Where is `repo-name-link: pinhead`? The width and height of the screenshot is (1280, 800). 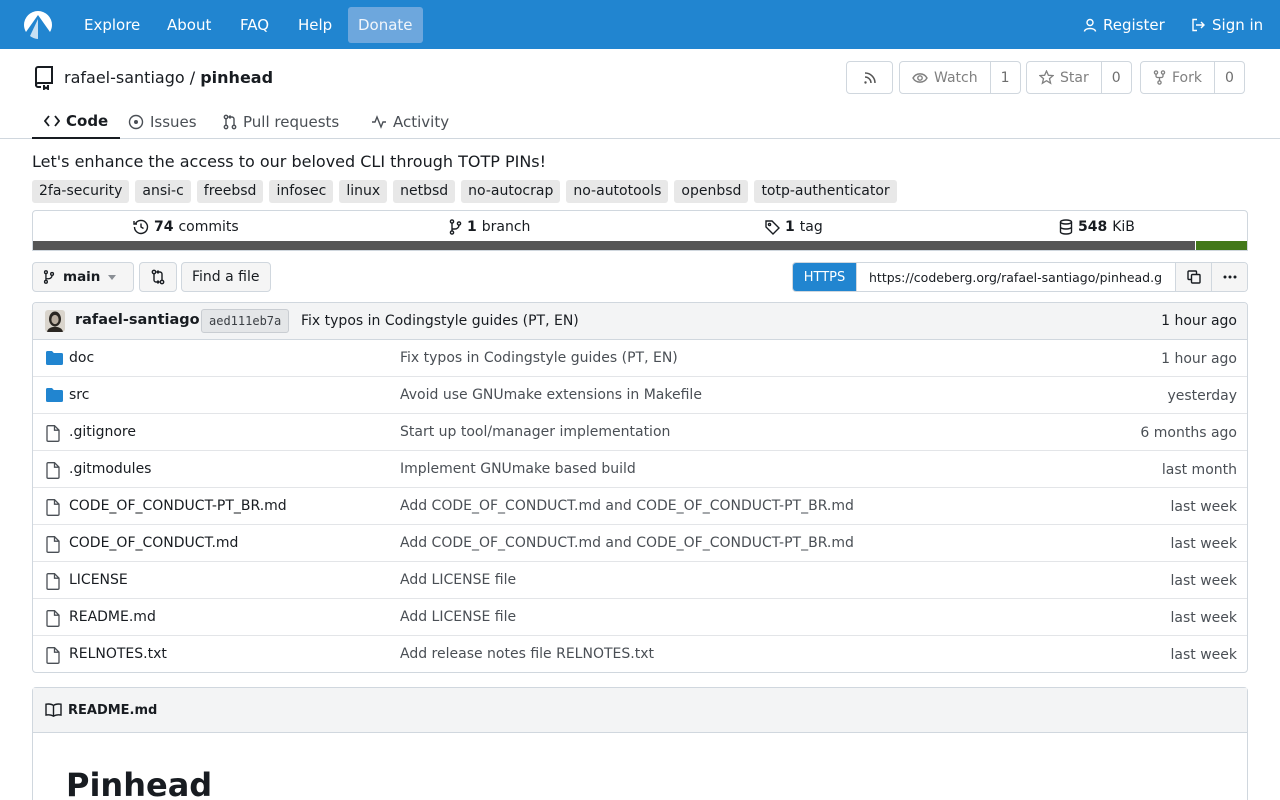
repo-name-link: pinhead is located at coordinates (236, 77).